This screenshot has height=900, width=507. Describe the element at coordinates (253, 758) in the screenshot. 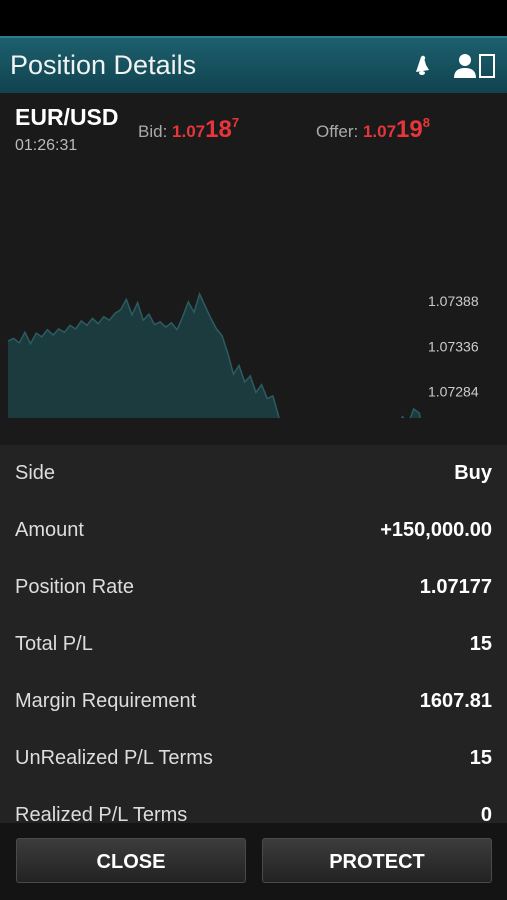

I see `detail-row: UnRealized P/L Terms 15` at that location.